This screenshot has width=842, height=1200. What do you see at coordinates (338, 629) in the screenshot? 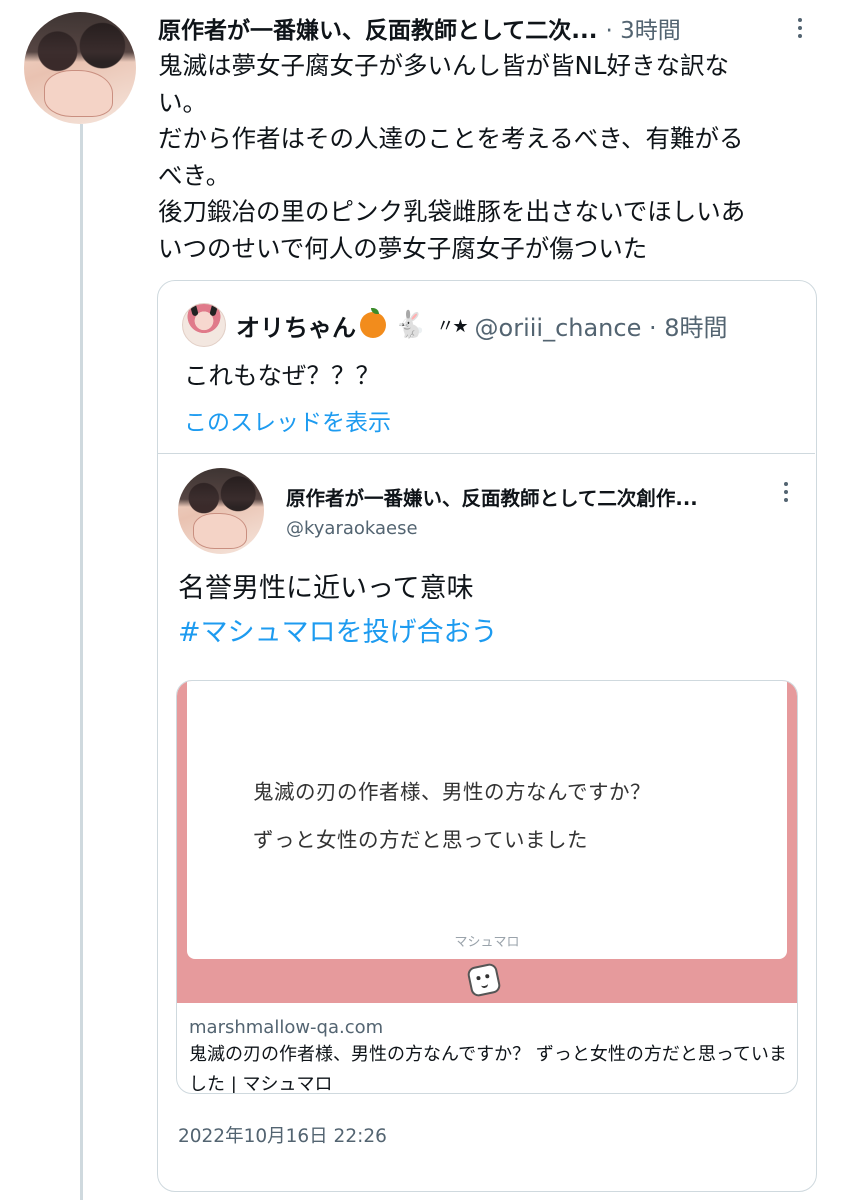
I see `hashtag-link: #マシュマロを投げ合おう` at bounding box center [338, 629].